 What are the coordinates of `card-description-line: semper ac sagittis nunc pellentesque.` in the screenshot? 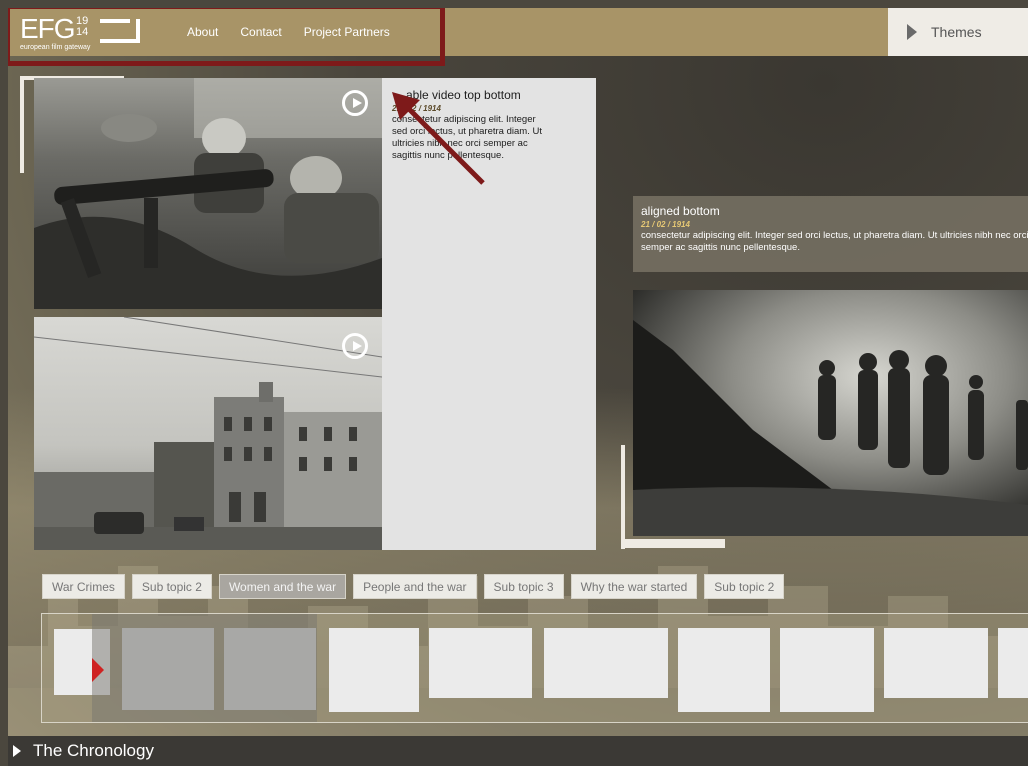 It's located at (720, 247).